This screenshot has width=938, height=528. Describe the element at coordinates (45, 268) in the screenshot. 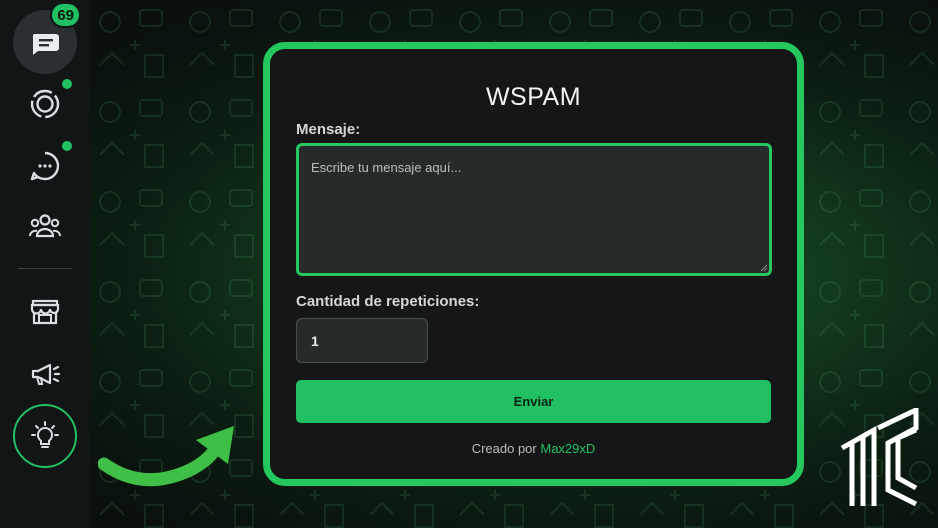

I see `sidebar-divider` at that location.